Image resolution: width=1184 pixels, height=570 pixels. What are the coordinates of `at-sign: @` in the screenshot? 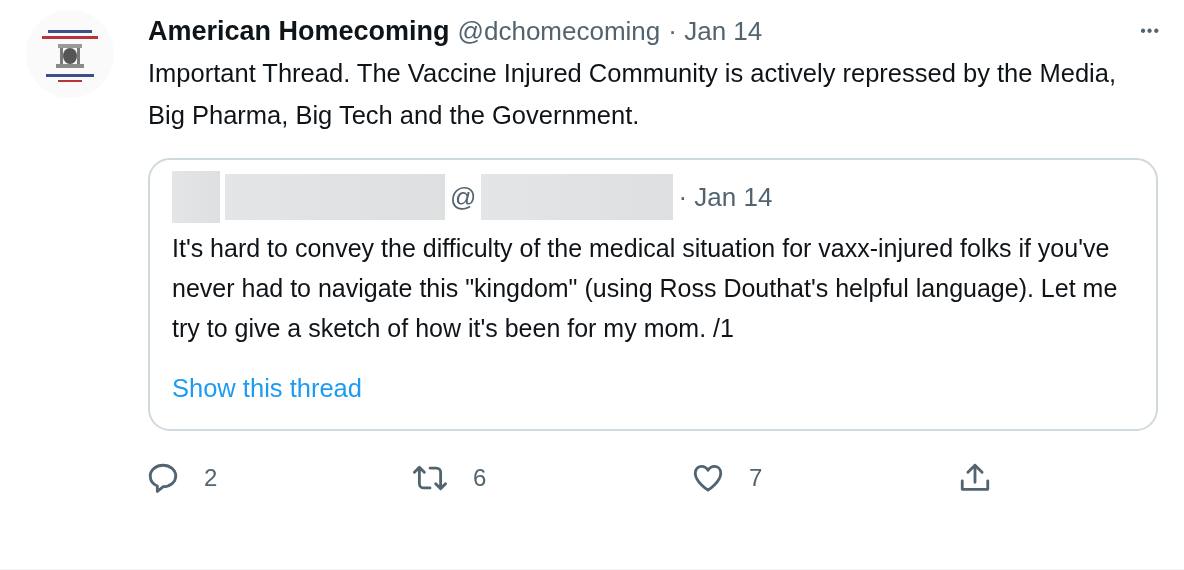 It's located at (463, 197).